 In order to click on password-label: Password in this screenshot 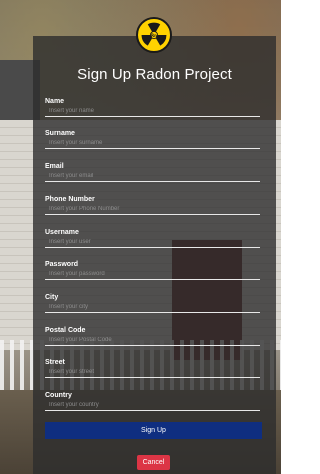, I will do `click(62, 264)`.